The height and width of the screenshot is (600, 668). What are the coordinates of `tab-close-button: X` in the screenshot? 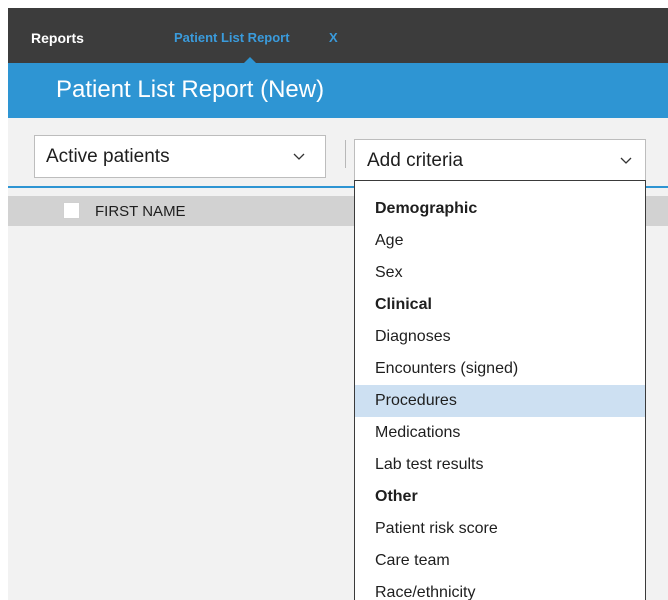 It's located at (333, 37).